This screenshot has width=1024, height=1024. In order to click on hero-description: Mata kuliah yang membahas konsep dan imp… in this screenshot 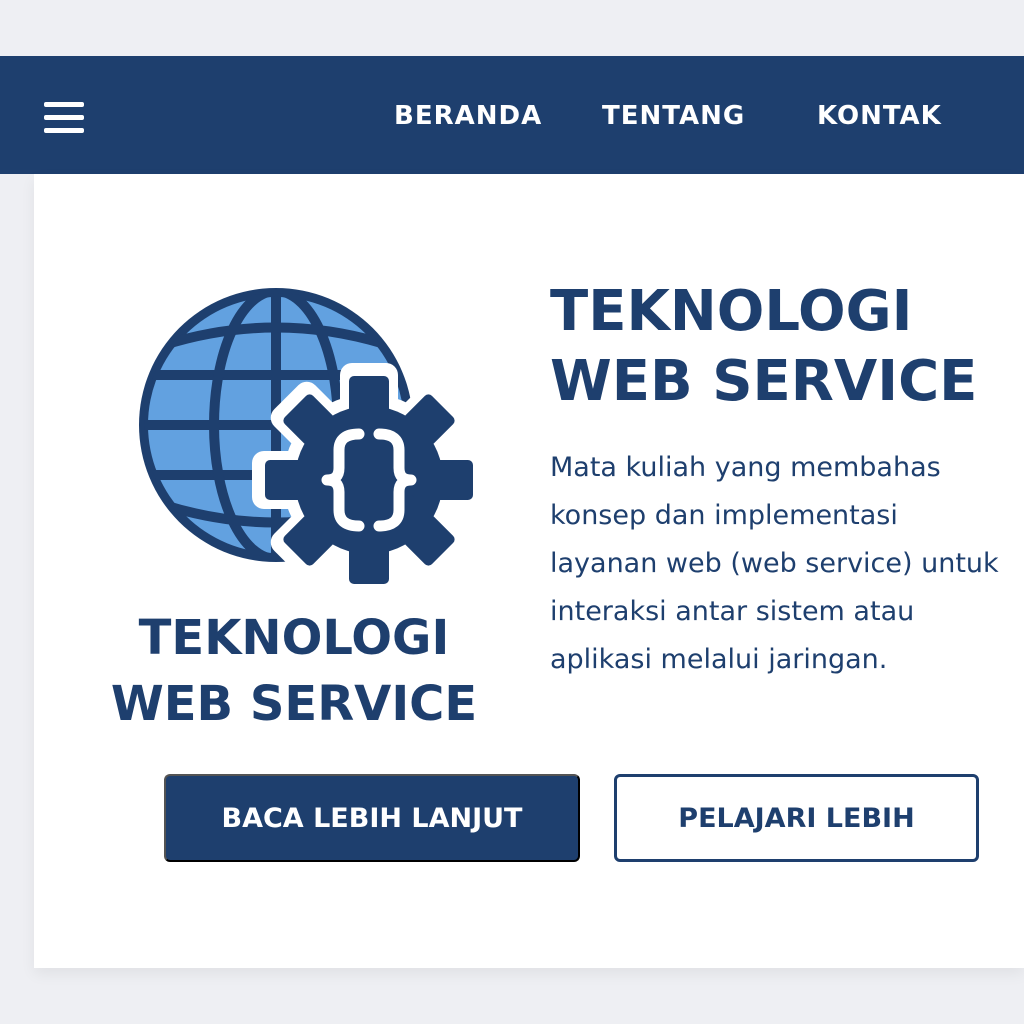, I will do `click(774, 563)`.